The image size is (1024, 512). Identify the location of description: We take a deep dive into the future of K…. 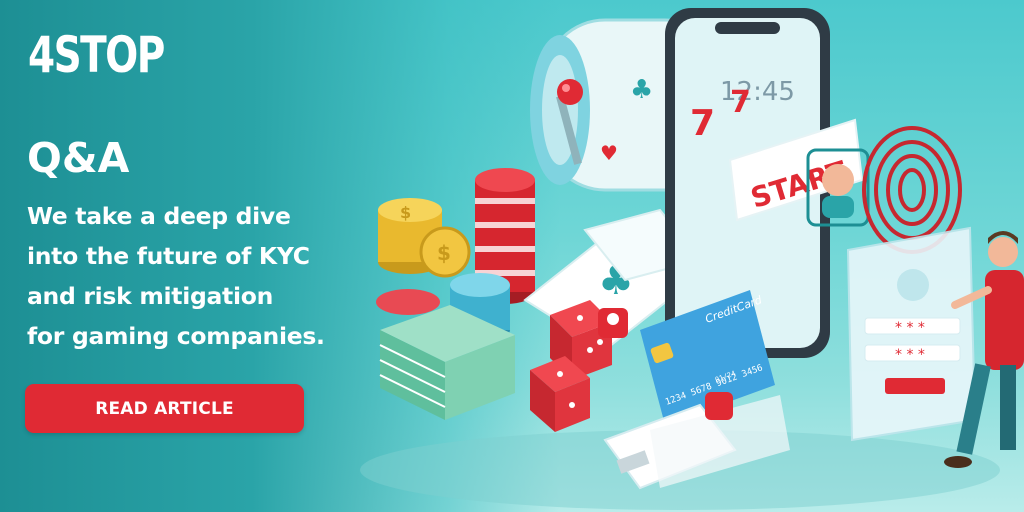
(207, 276).